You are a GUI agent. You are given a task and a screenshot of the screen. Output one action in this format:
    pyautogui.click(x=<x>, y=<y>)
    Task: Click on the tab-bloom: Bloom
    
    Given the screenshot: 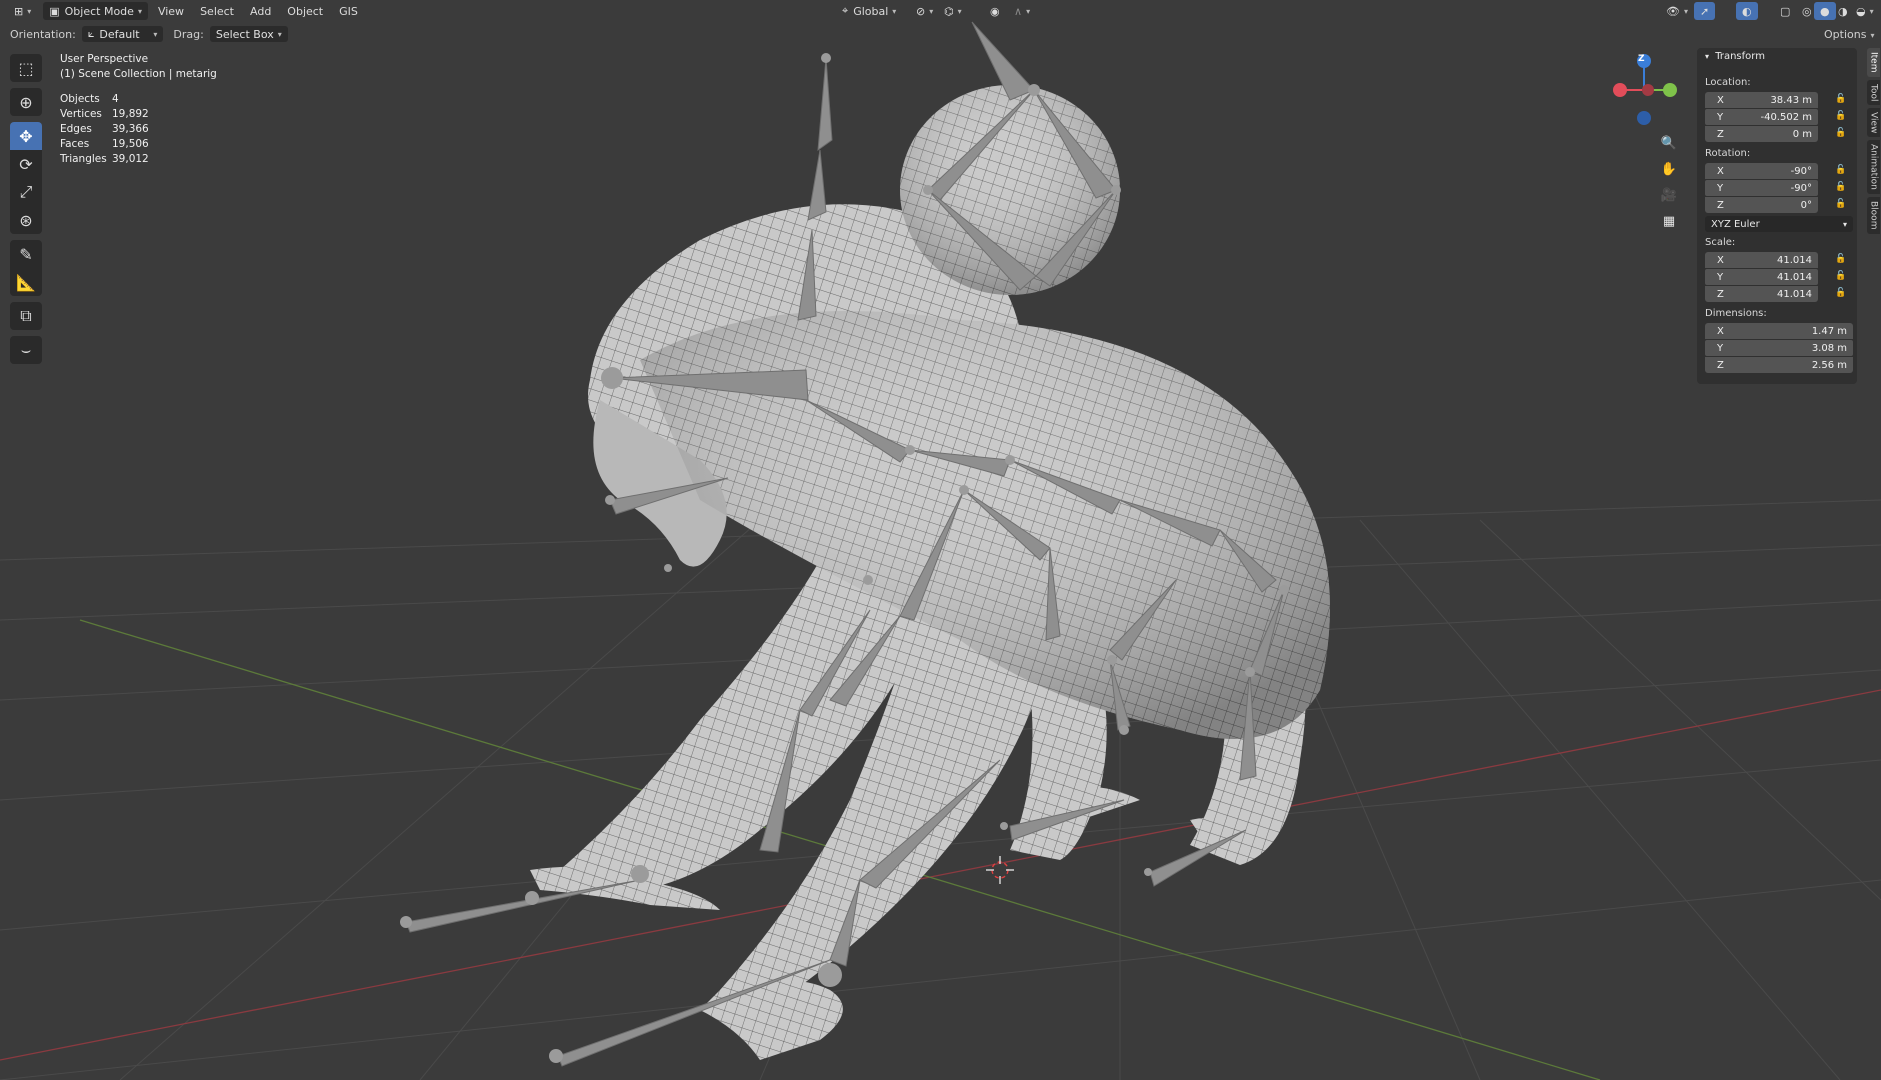 What is the action you would take?
    pyautogui.click(x=1873, y=215)
    